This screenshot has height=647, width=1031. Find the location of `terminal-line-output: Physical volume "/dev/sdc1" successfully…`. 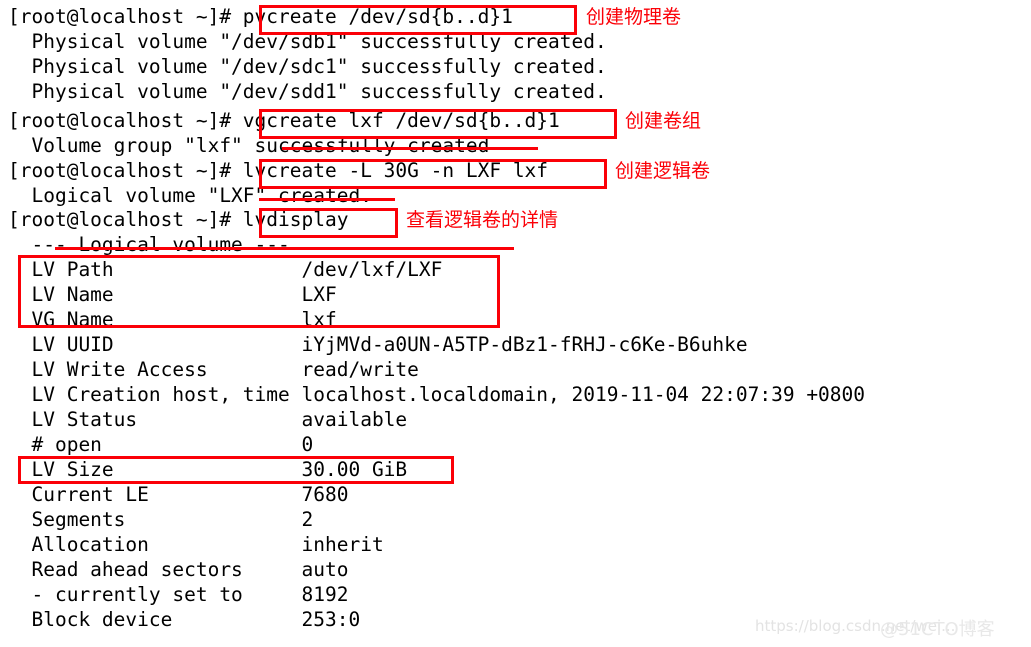

terminal-line-output: Physical volume "/dev/sdc1" successfully… is located at coordinates (307, 66).